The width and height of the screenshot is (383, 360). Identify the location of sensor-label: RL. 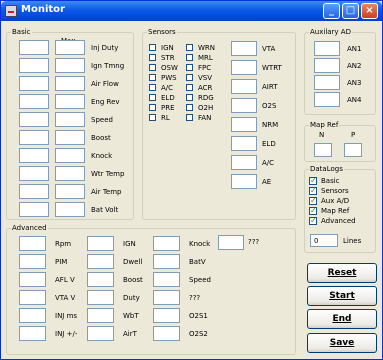
(165, 118).